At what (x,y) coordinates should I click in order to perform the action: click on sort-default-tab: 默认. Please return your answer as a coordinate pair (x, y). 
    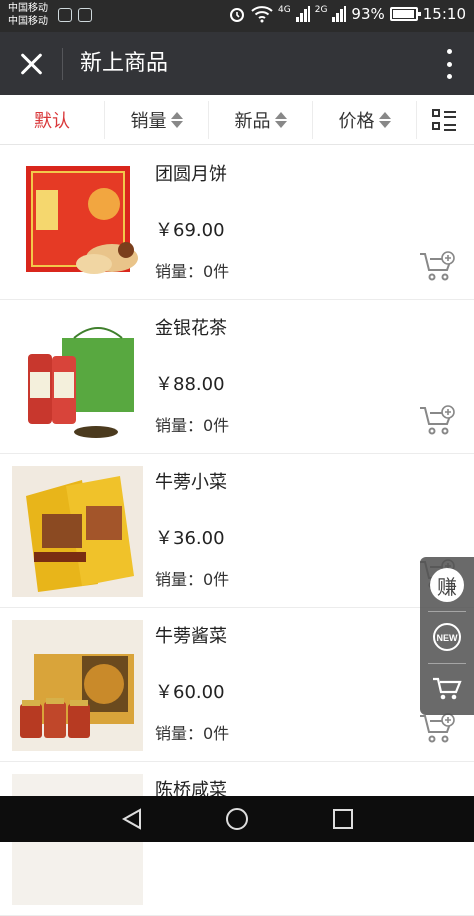
    Looking at the image, I should click on (52, 120).